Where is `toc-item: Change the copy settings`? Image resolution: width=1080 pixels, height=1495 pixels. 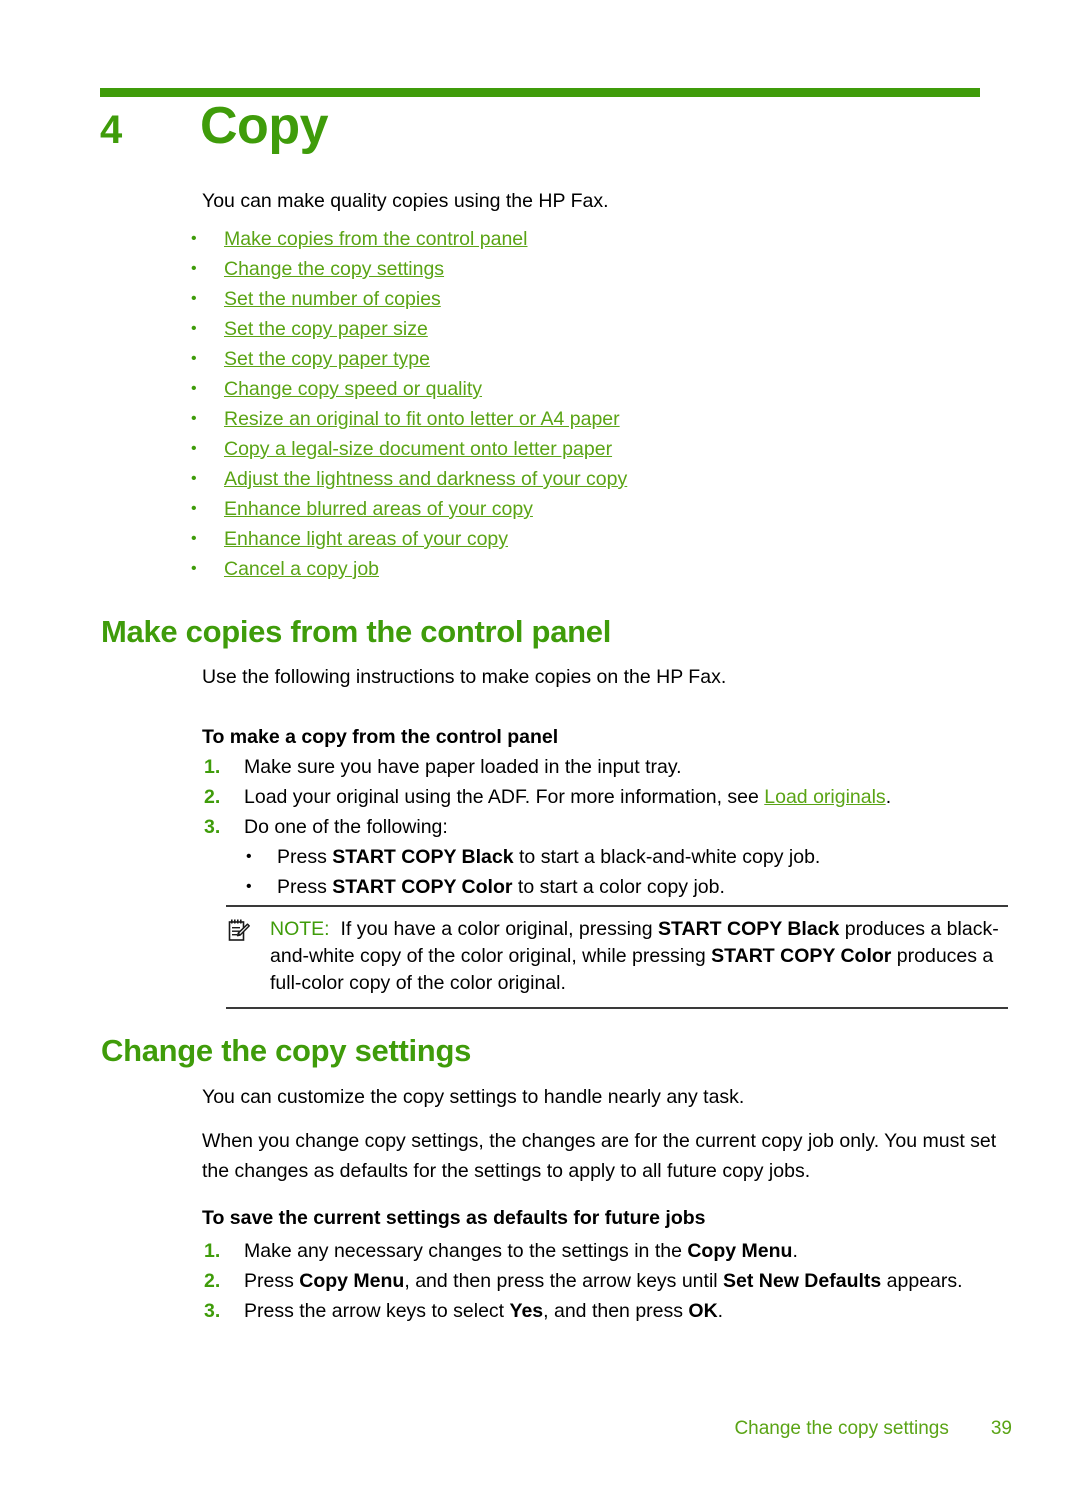
toc-item: Change the copy settings is located at coordinates (596, 269).